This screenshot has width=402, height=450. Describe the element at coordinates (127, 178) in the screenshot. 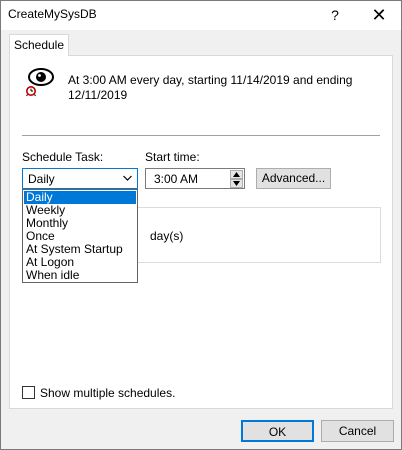

I see `chevron-down-icon` at that location.